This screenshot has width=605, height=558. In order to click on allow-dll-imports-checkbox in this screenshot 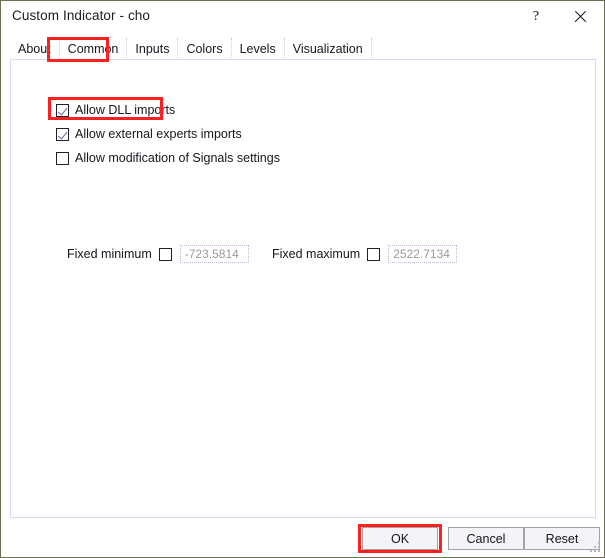, I will do `click(62, 110)`.